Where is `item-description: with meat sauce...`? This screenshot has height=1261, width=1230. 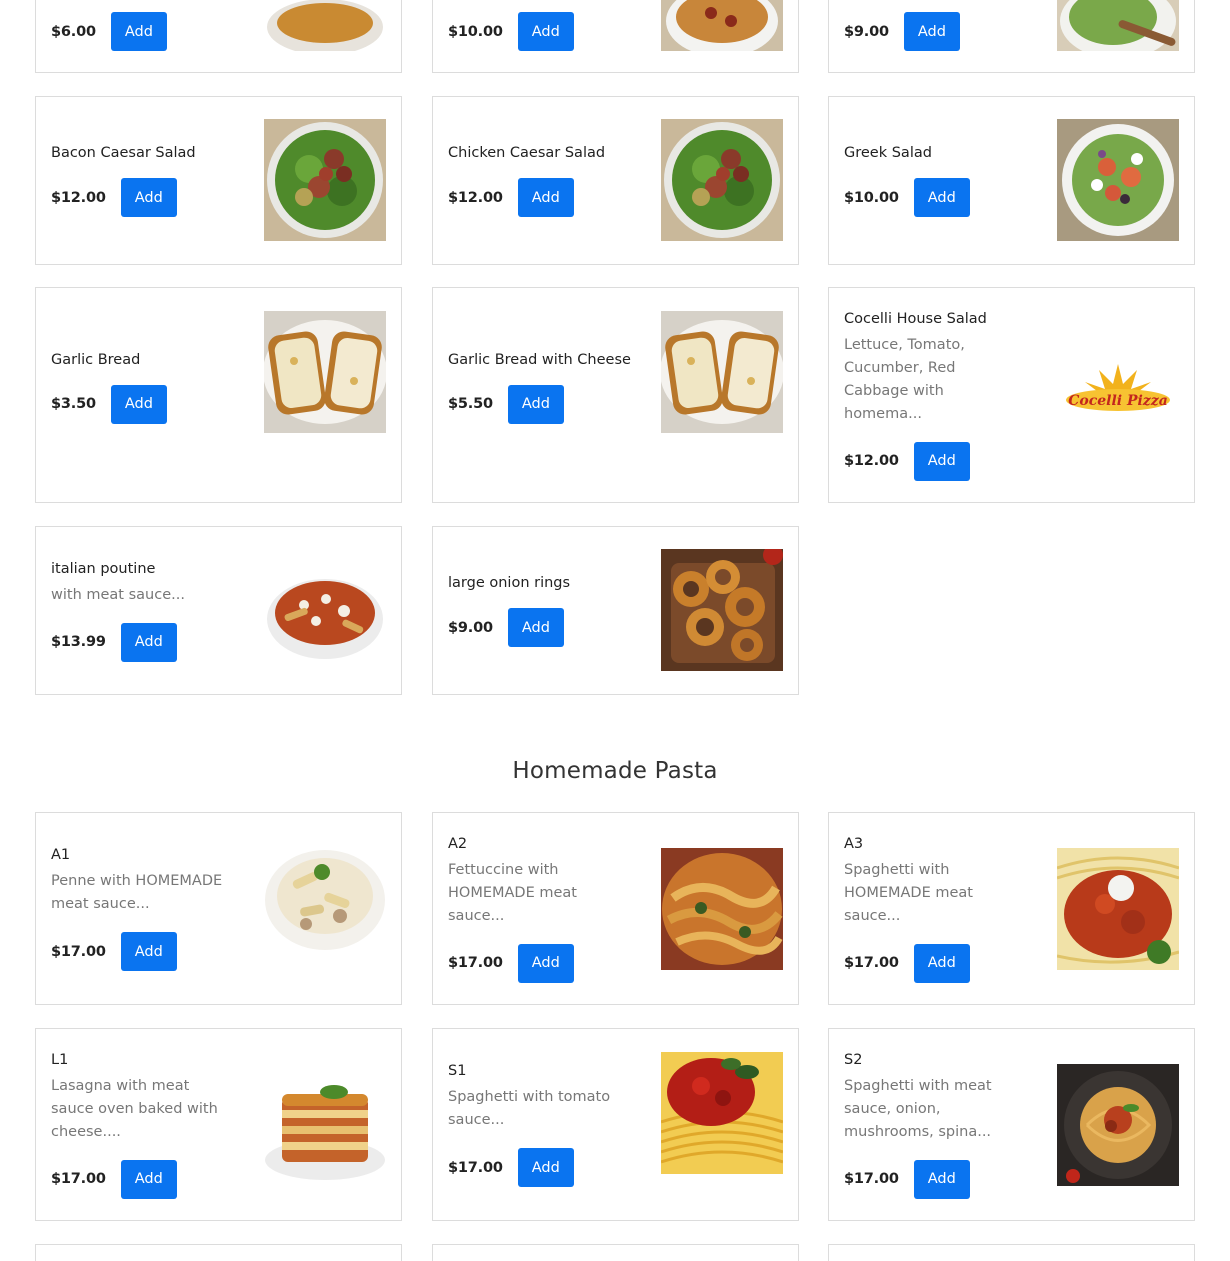 item-description: with meat sauce... is located at coordinates (118, 594).